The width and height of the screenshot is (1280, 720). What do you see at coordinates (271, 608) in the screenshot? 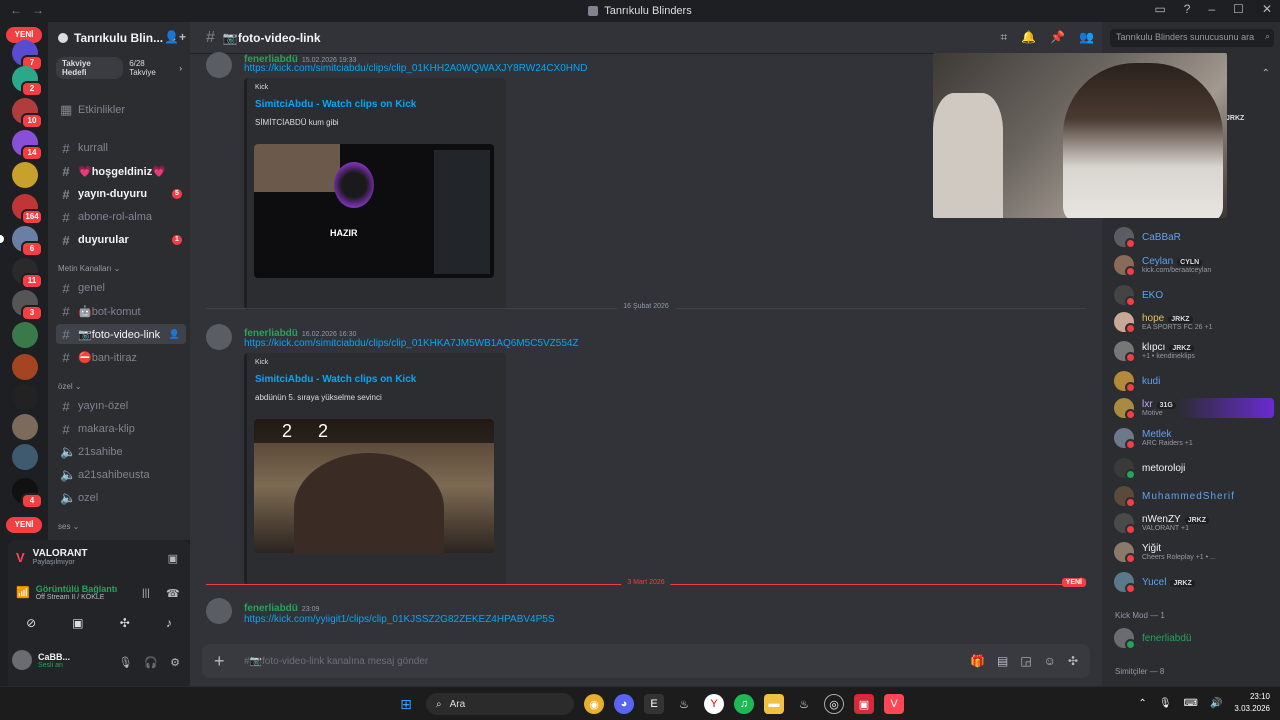
I see `message-author: fenerliabdü` at bounding box center [271, 608].